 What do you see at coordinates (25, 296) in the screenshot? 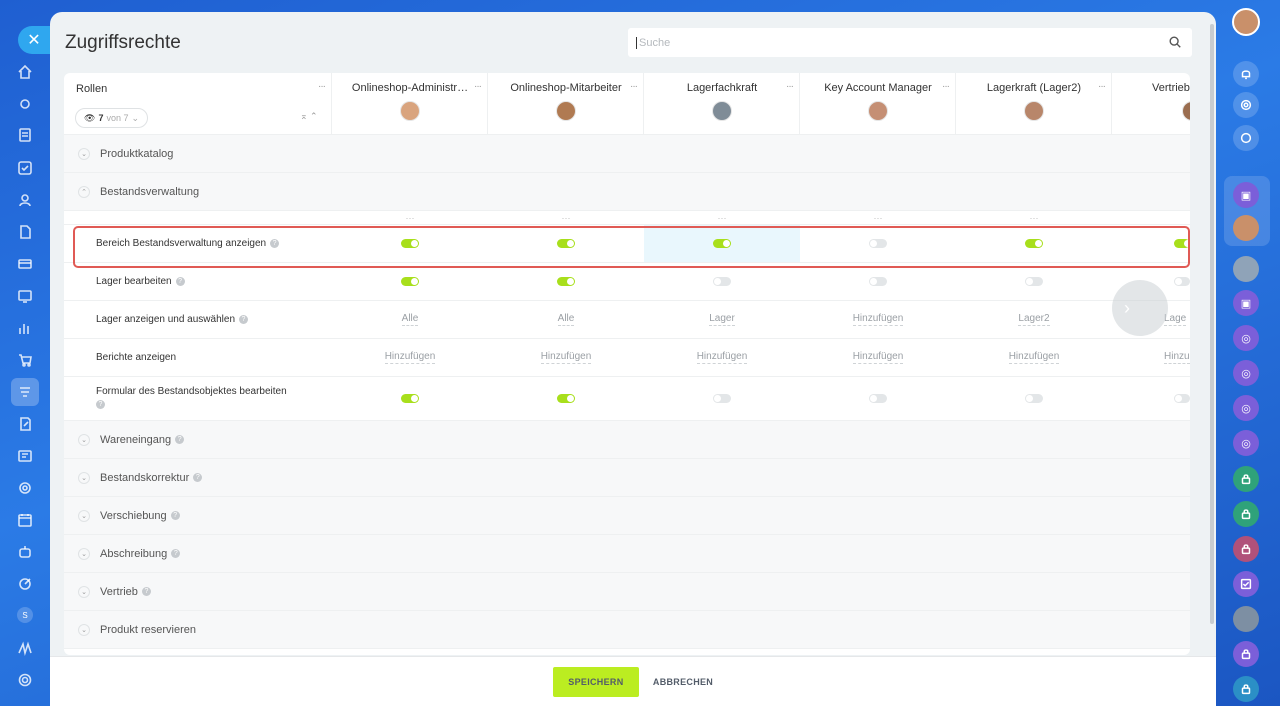
I see `monitor-icon` at bounding box center [25, 296].